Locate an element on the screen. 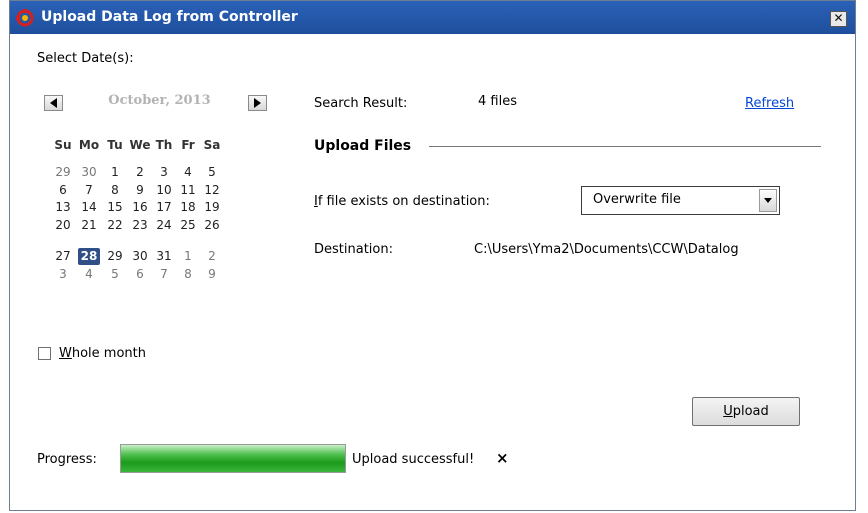 The width and height of the screenshot is (868, 513). next-month-button is located at coordinates (257, 103).